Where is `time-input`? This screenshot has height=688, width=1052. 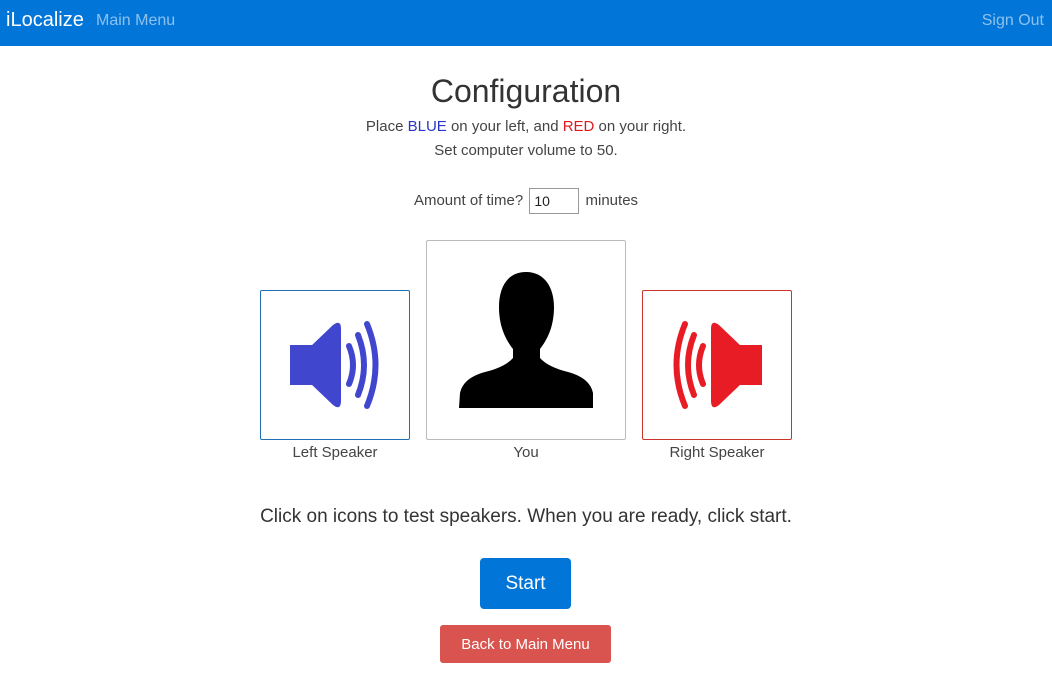 time-input is located at coordinates (554, 201).